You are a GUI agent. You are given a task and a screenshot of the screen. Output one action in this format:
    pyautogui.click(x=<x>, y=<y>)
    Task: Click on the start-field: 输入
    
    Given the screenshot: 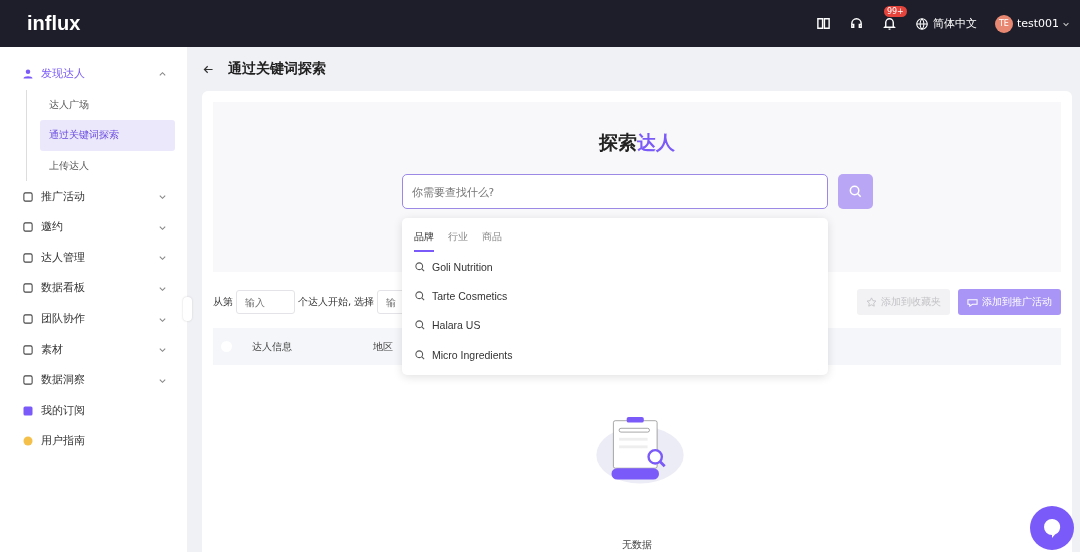 What is the action you would take?
    pyautogui.click(x=265, y=302)
    